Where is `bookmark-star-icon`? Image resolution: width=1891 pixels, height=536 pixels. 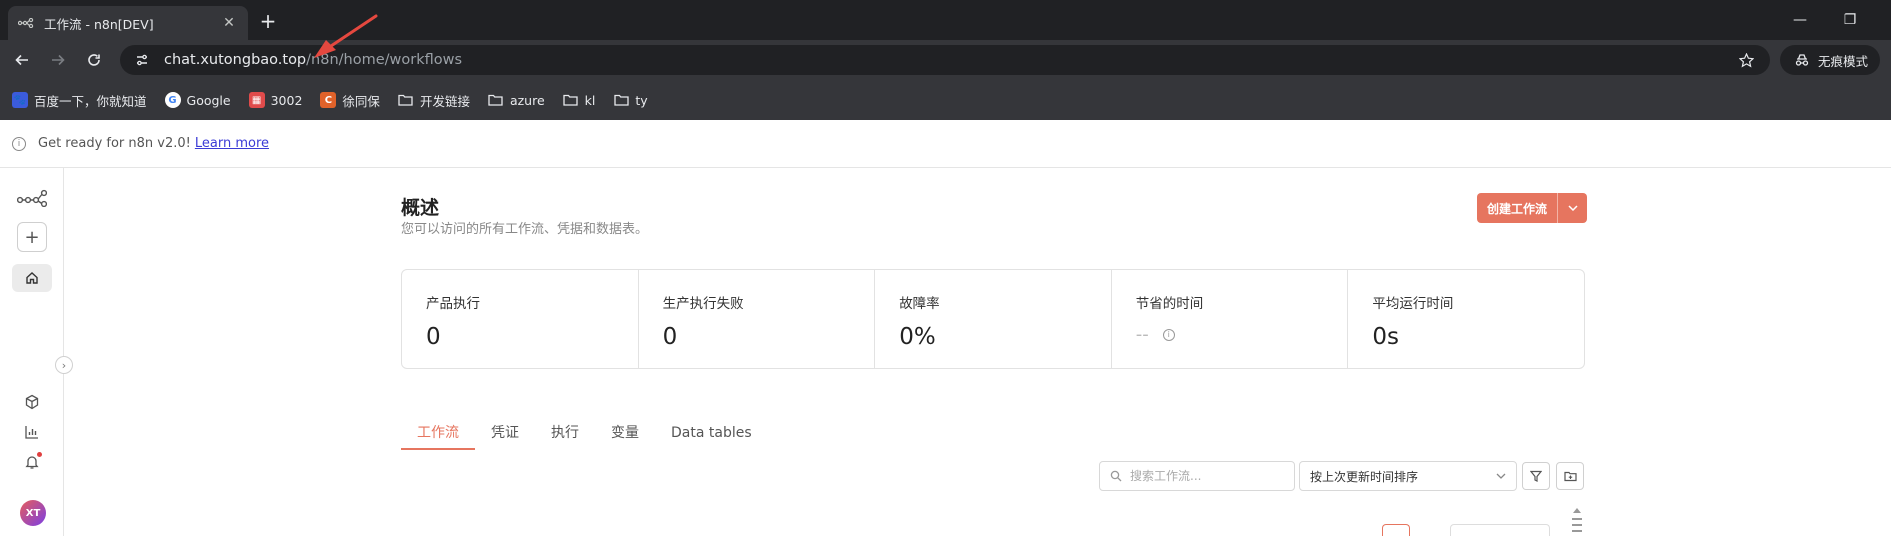
bookmark-star-icon is located at coordinates (1746, 60).